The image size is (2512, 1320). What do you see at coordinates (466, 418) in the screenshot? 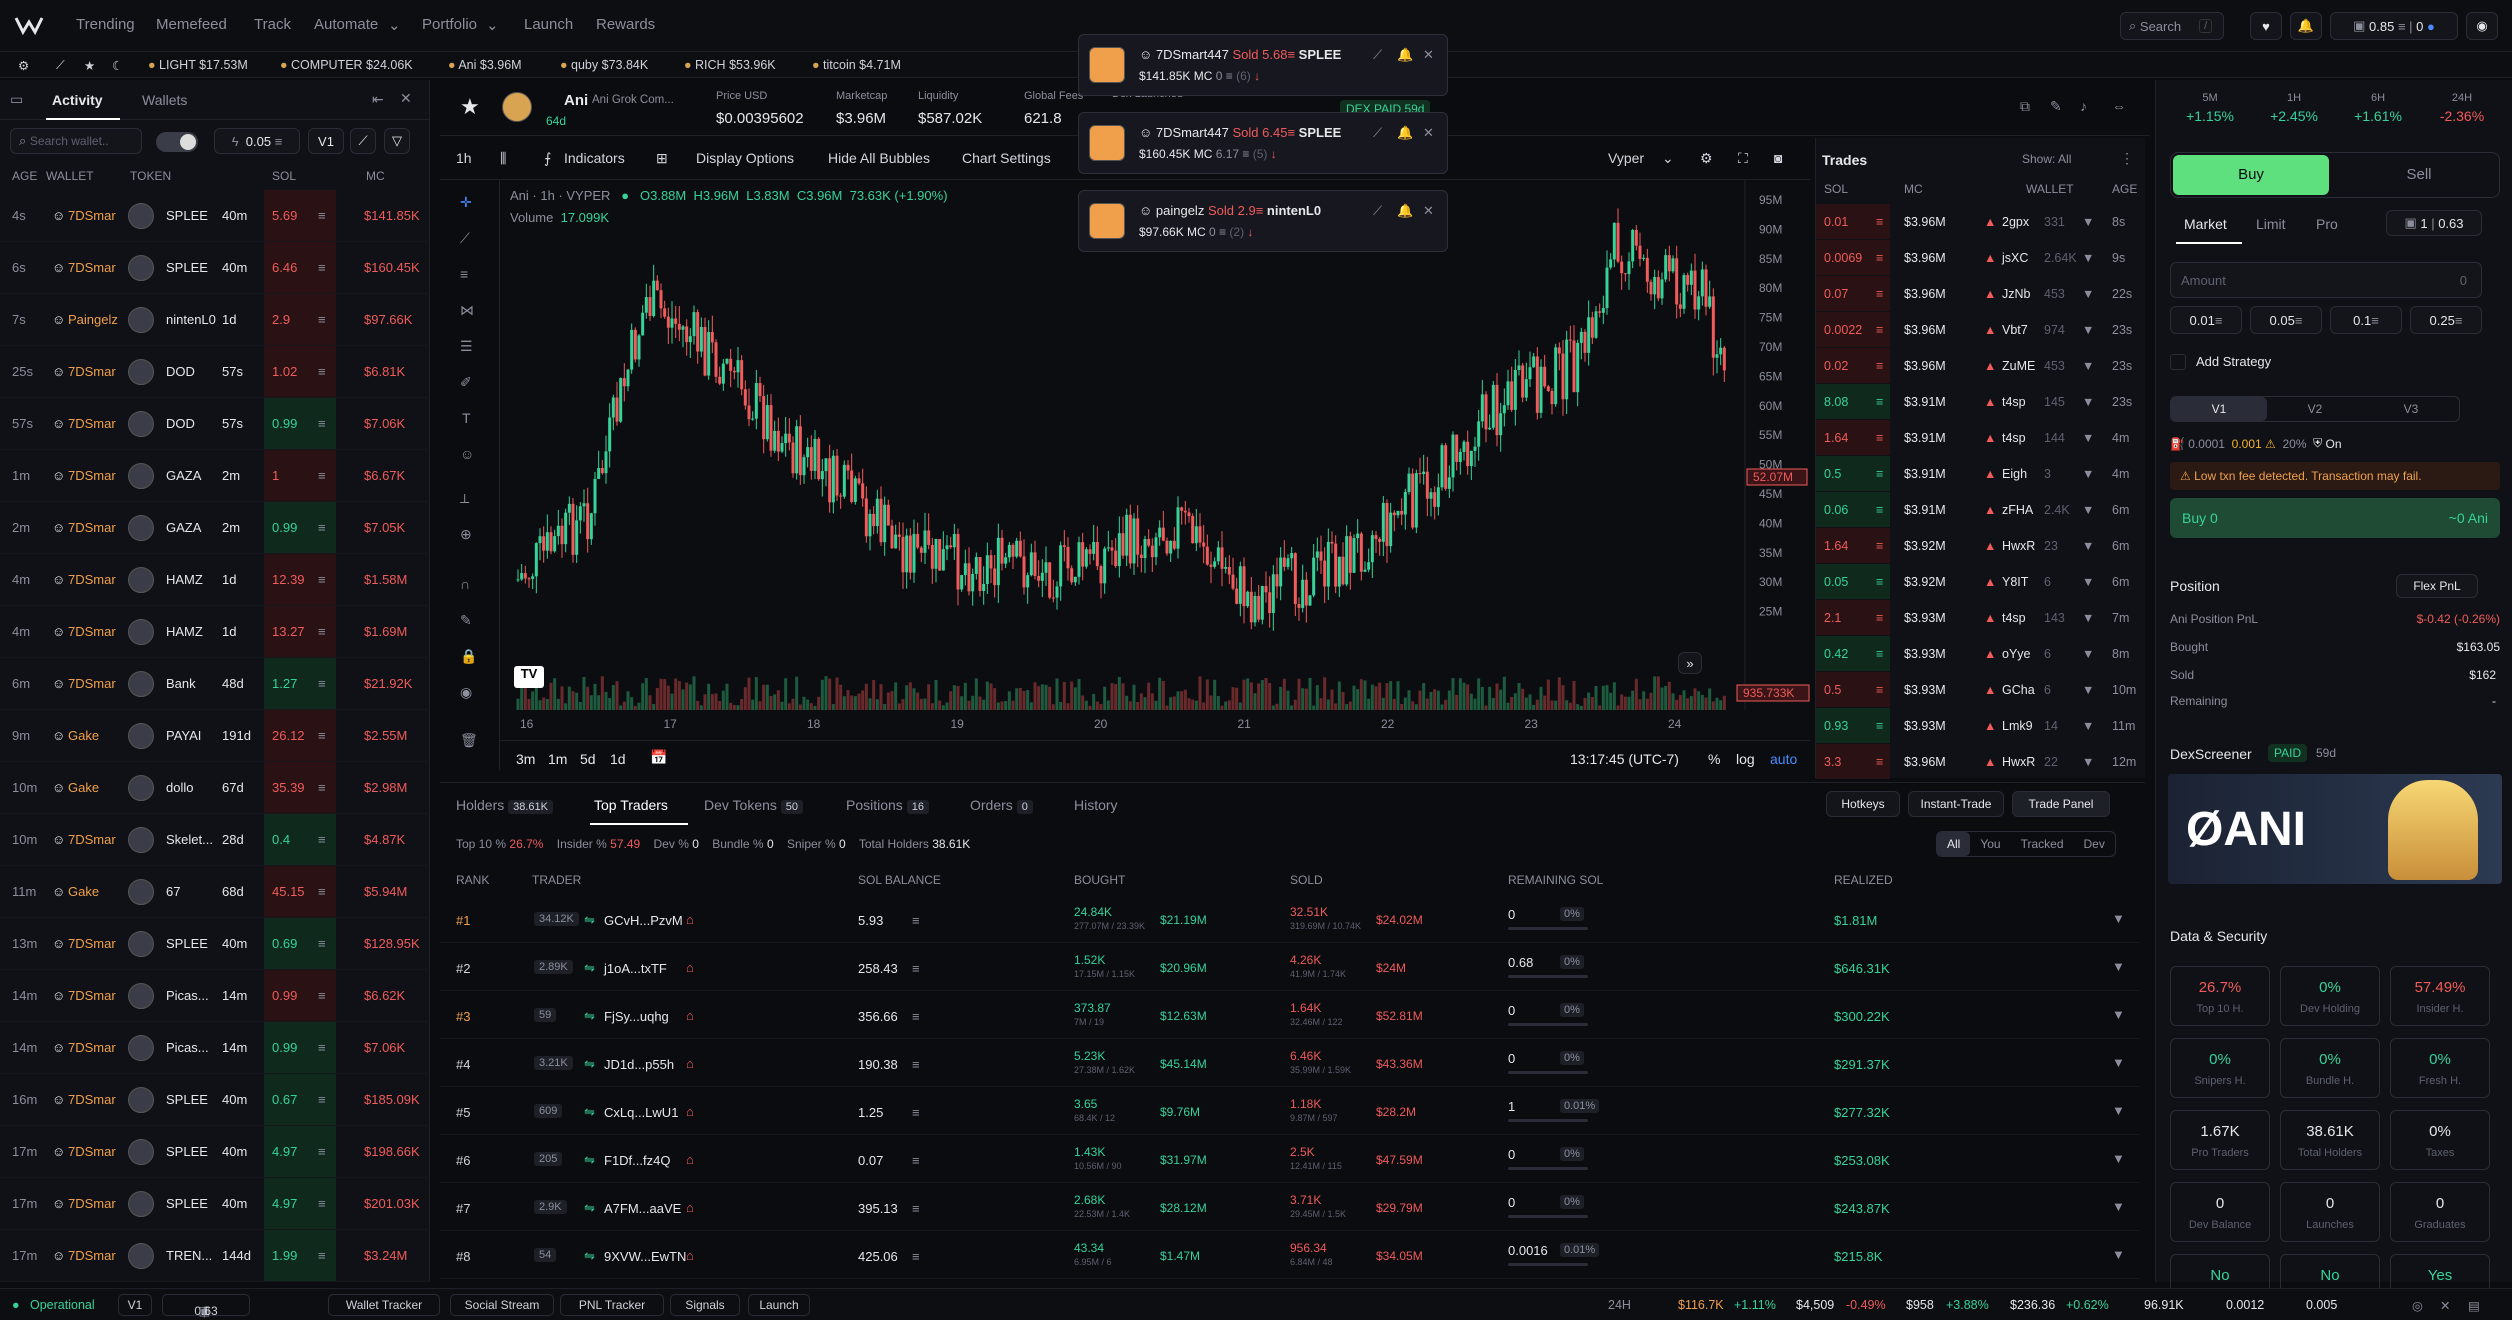
I see `text-icon: T` at bounding box center [466, 418].